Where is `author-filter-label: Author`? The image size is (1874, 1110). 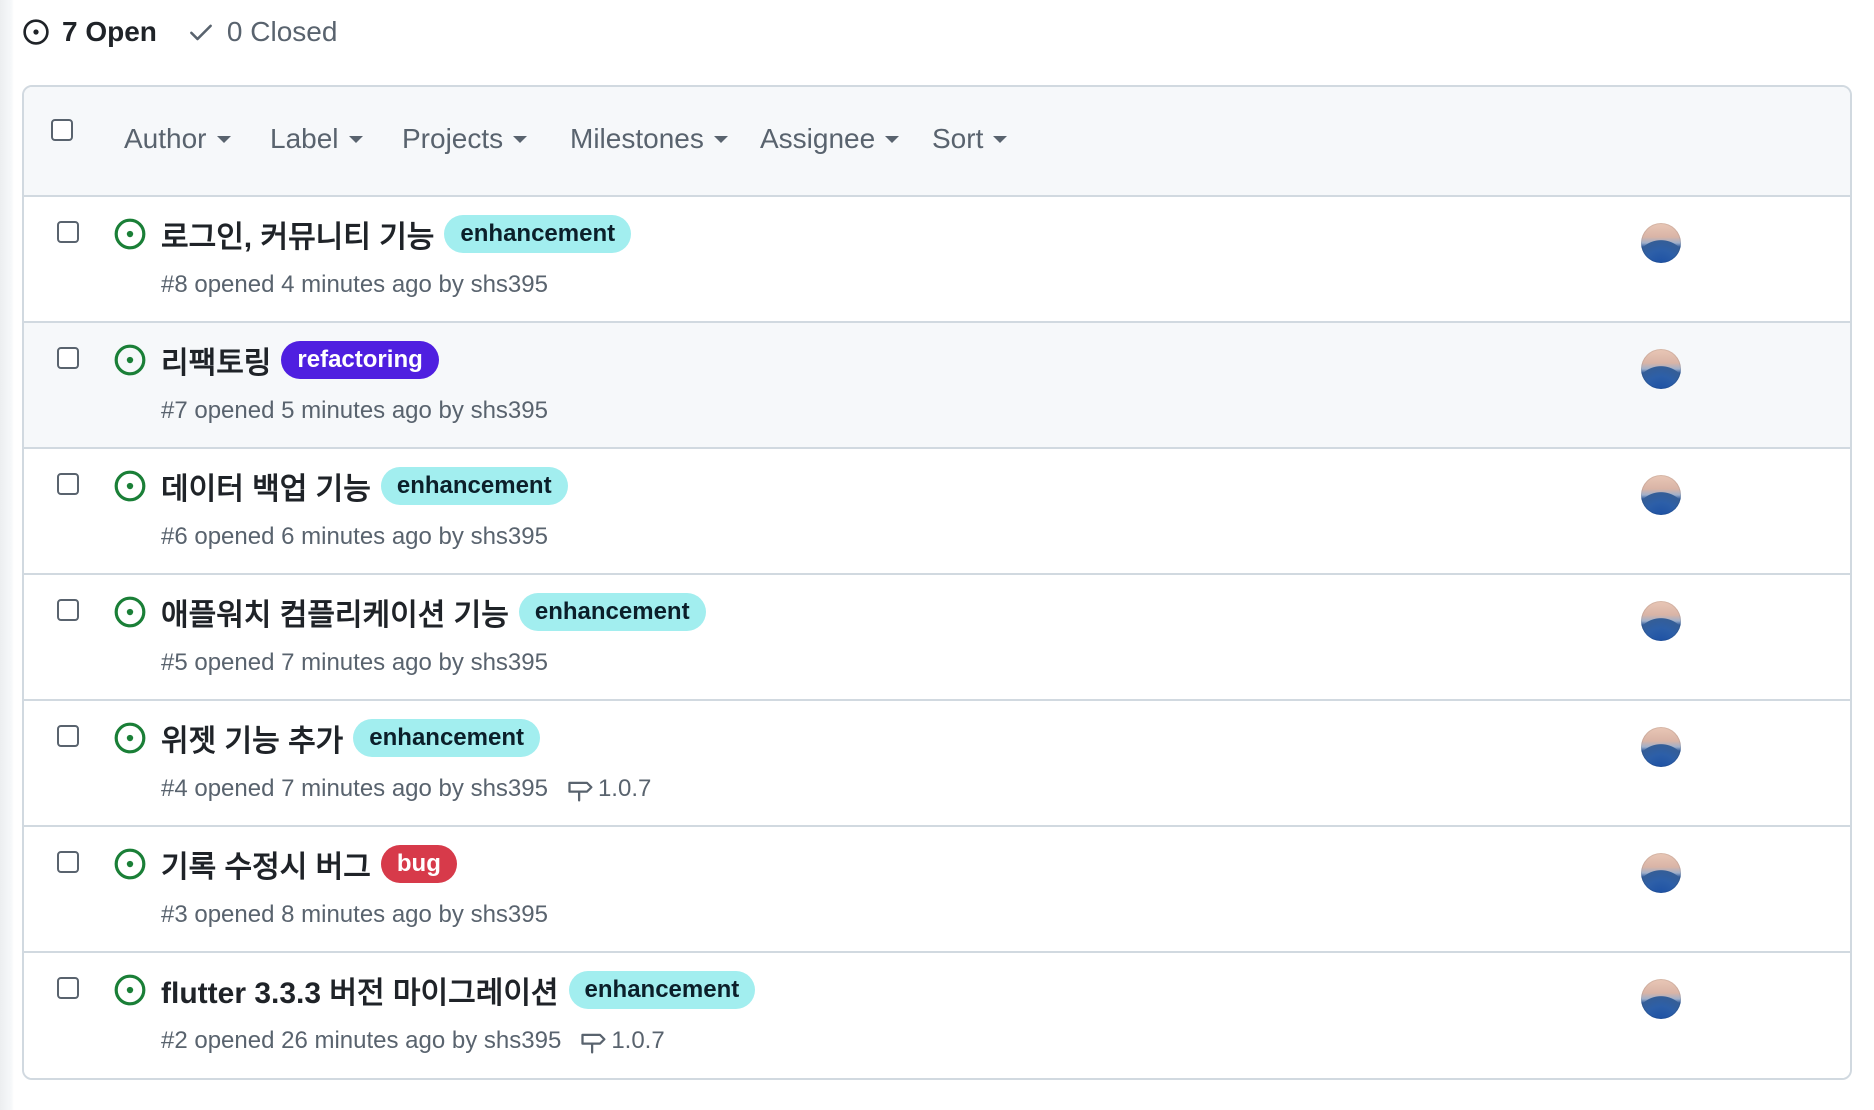
author-filter-label: Author is located at coordinates (165, 138).